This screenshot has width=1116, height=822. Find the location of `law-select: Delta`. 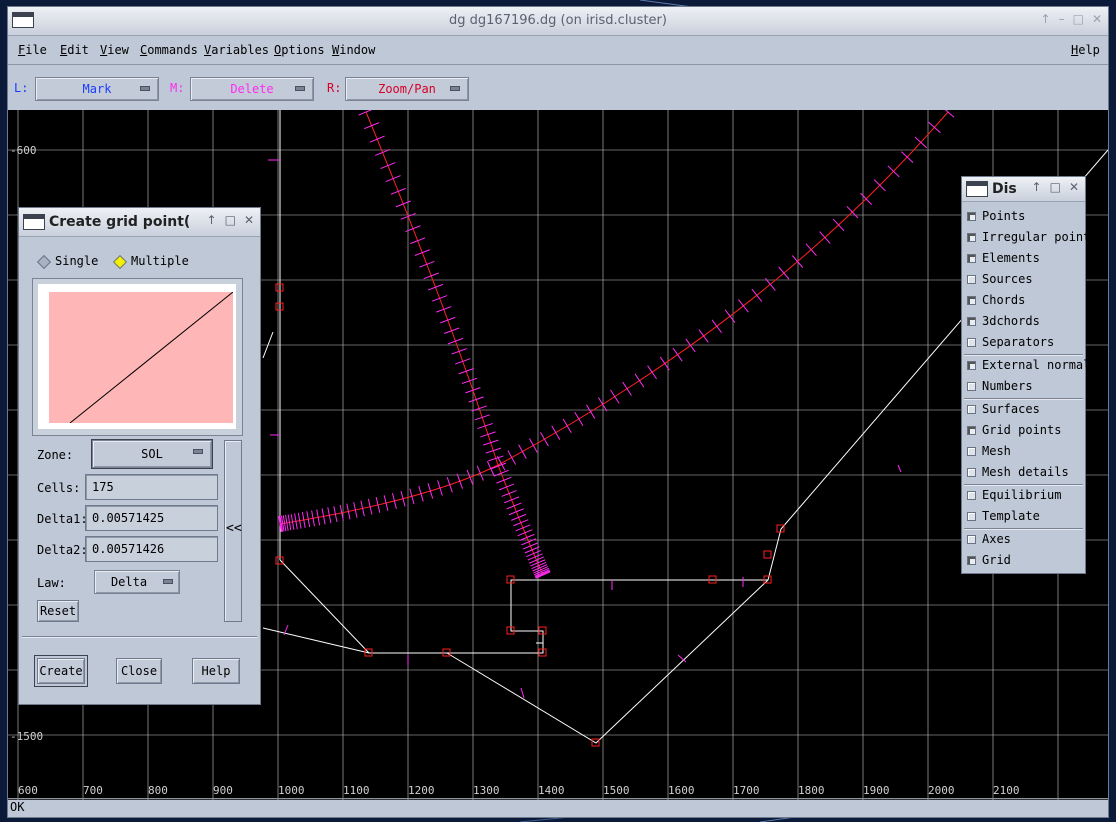

law-select: Delta is located at coordinates (137, 582).